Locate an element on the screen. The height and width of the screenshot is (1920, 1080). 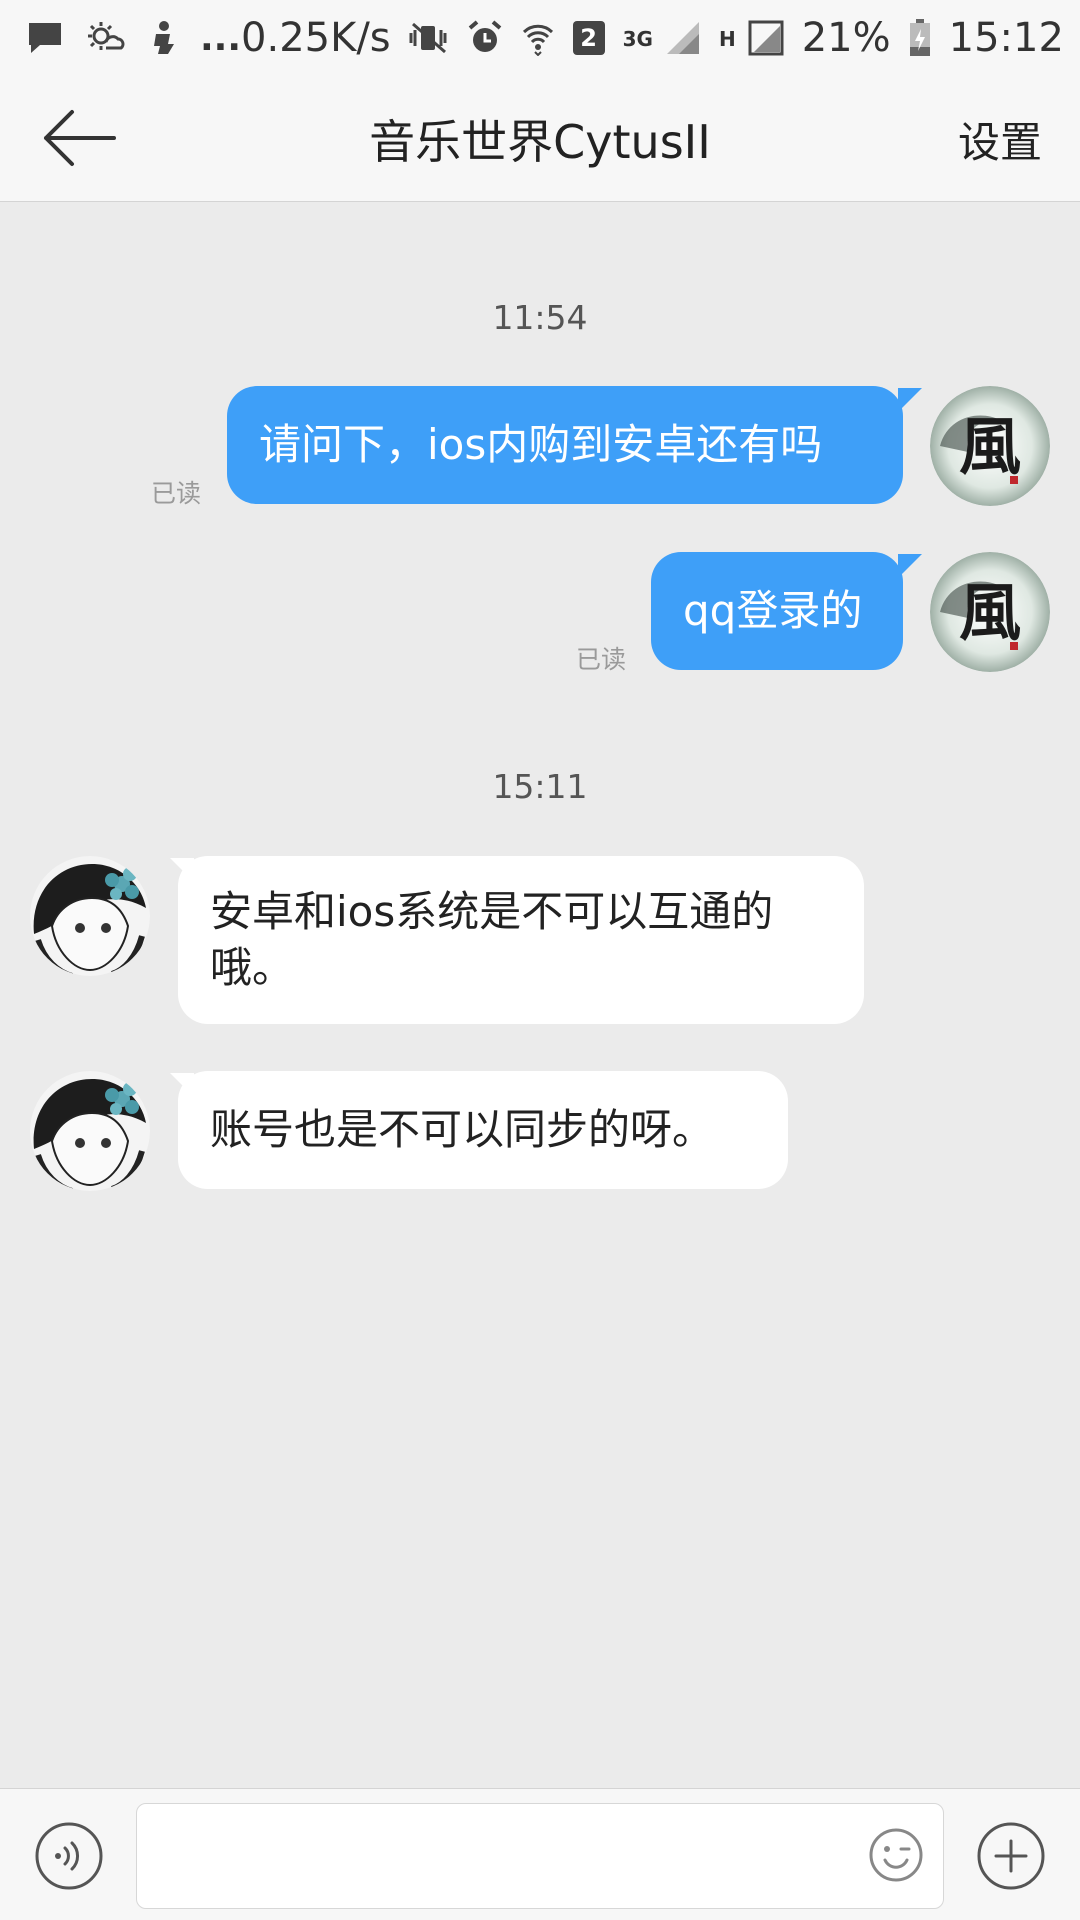
system-status: 0.25K/s 2 3G H 21% 15:12 is located at coordinates (652, 38).